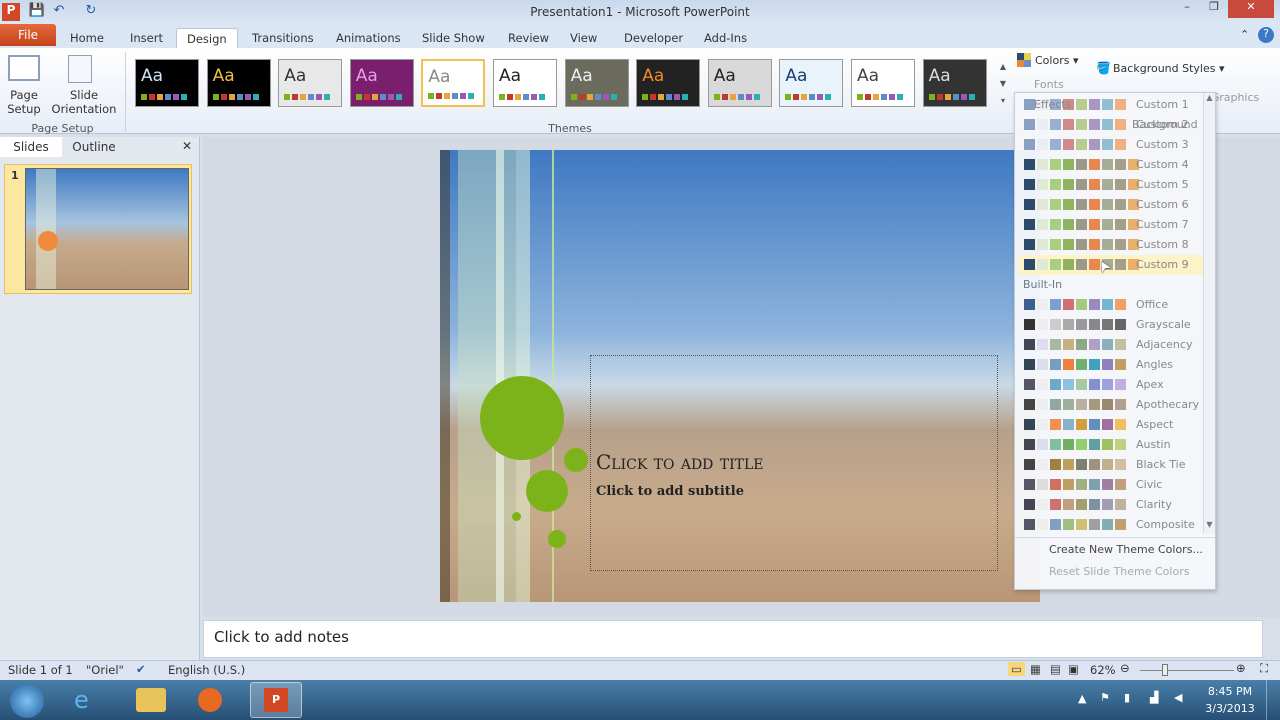 This screenshot has width=1280, height=720. Describe the element at coordinates (1111, 425) in the screenshot. I see `color-scheme-builtin: Aspect` at that location.